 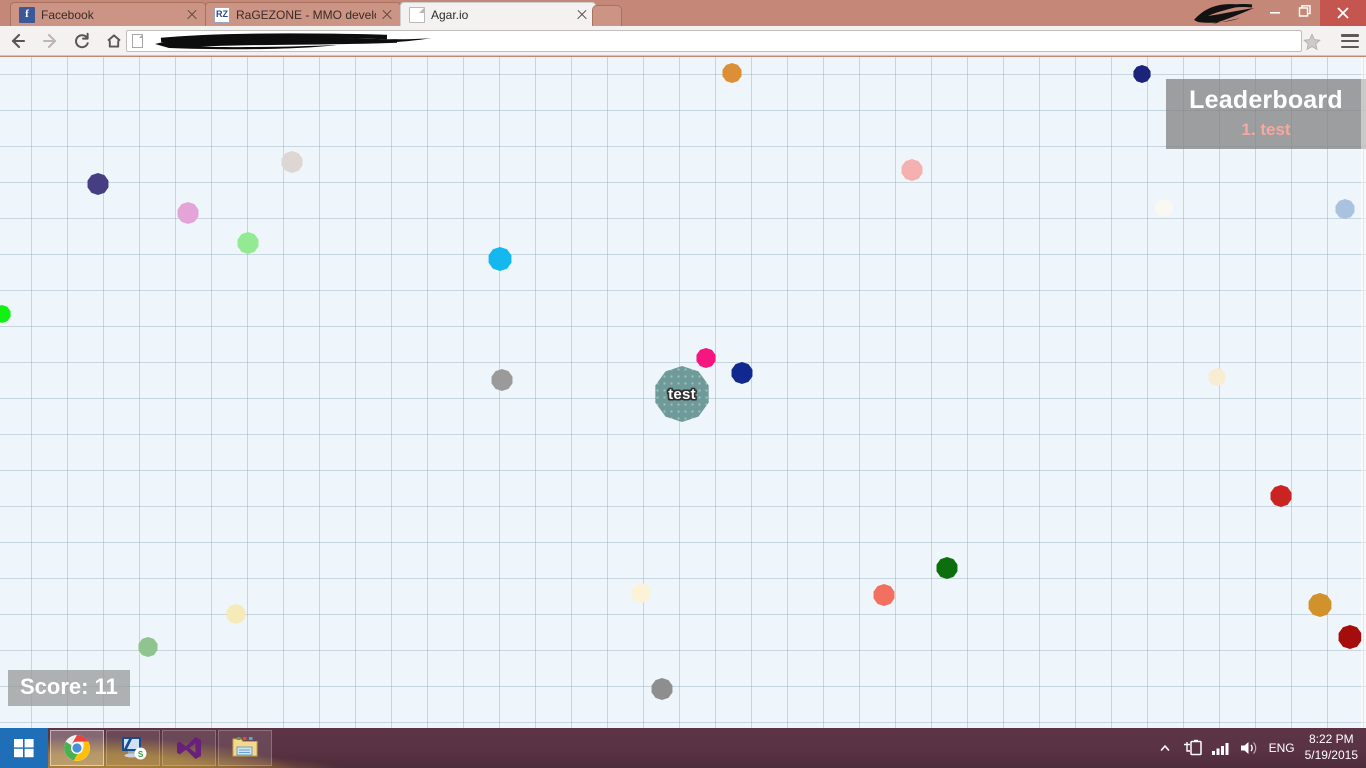 I want to click on browser-tab-agario: Agar.io, so click(x=498, y=14).